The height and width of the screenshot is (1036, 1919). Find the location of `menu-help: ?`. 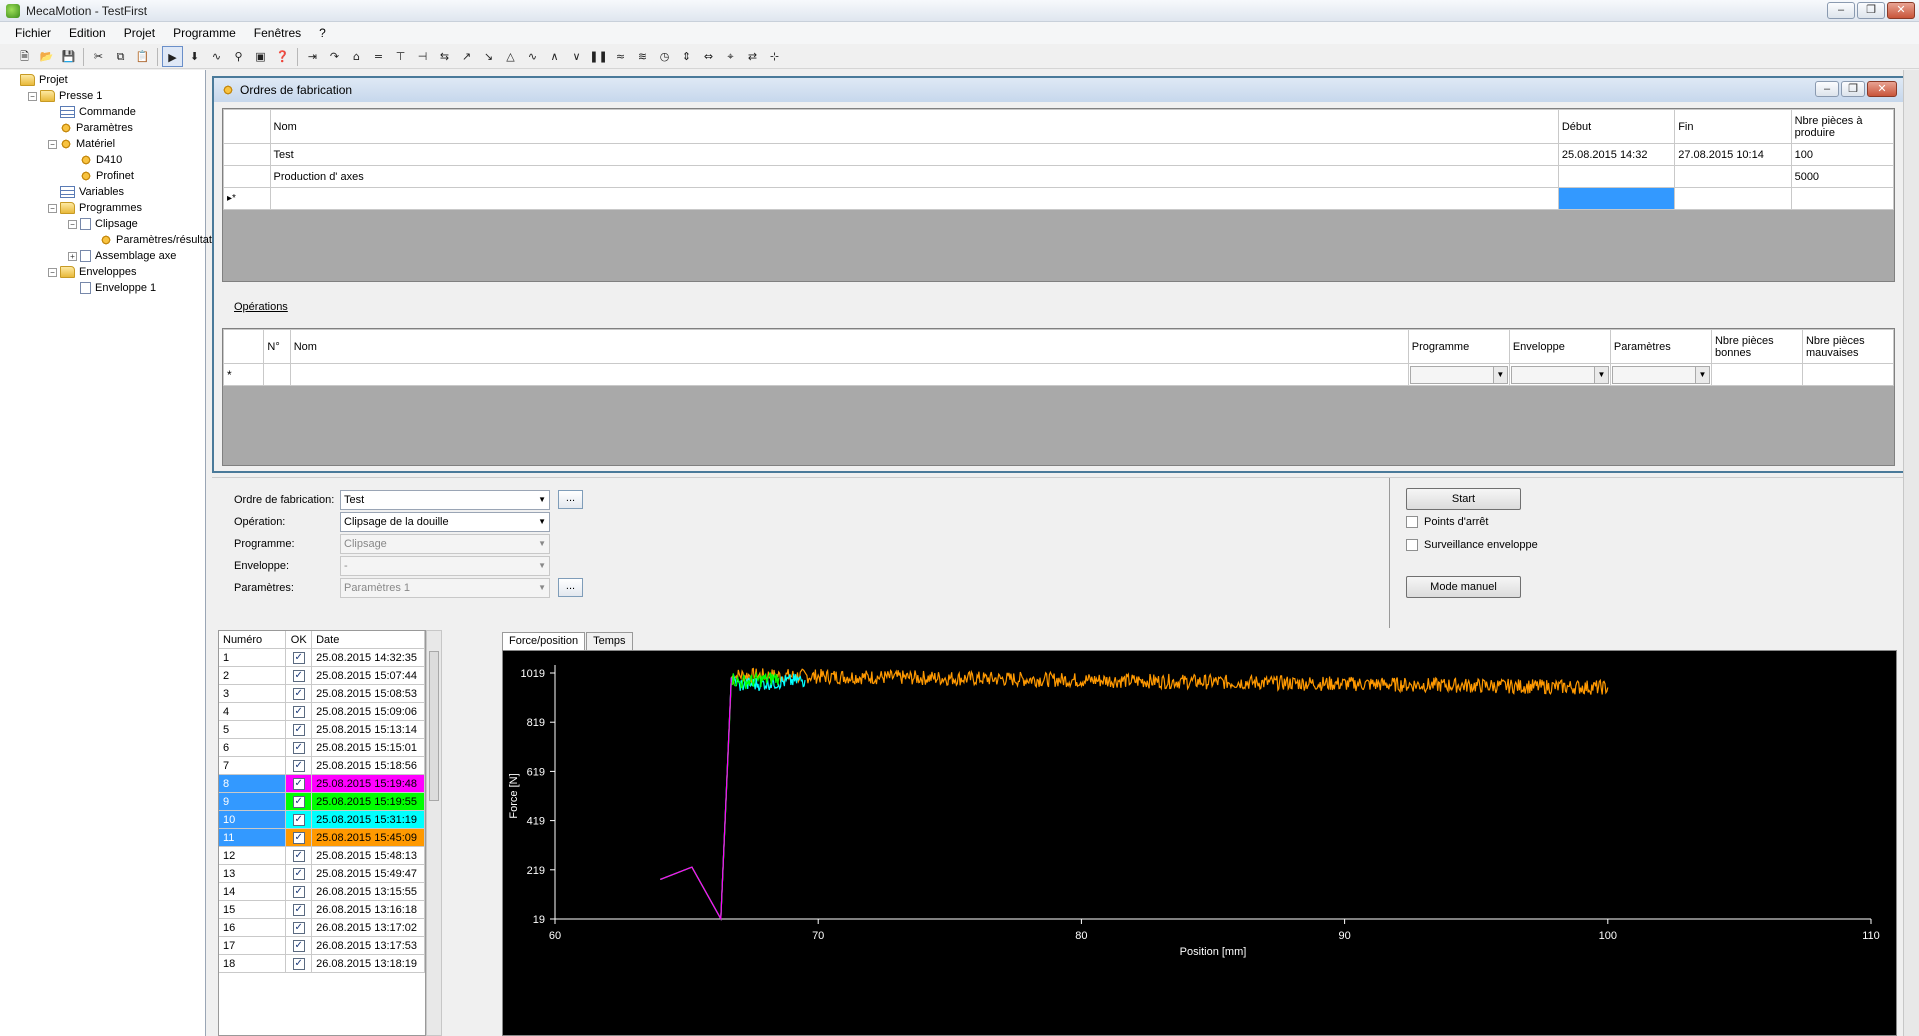

menu-help: ? is located at coordinates (322, 33).